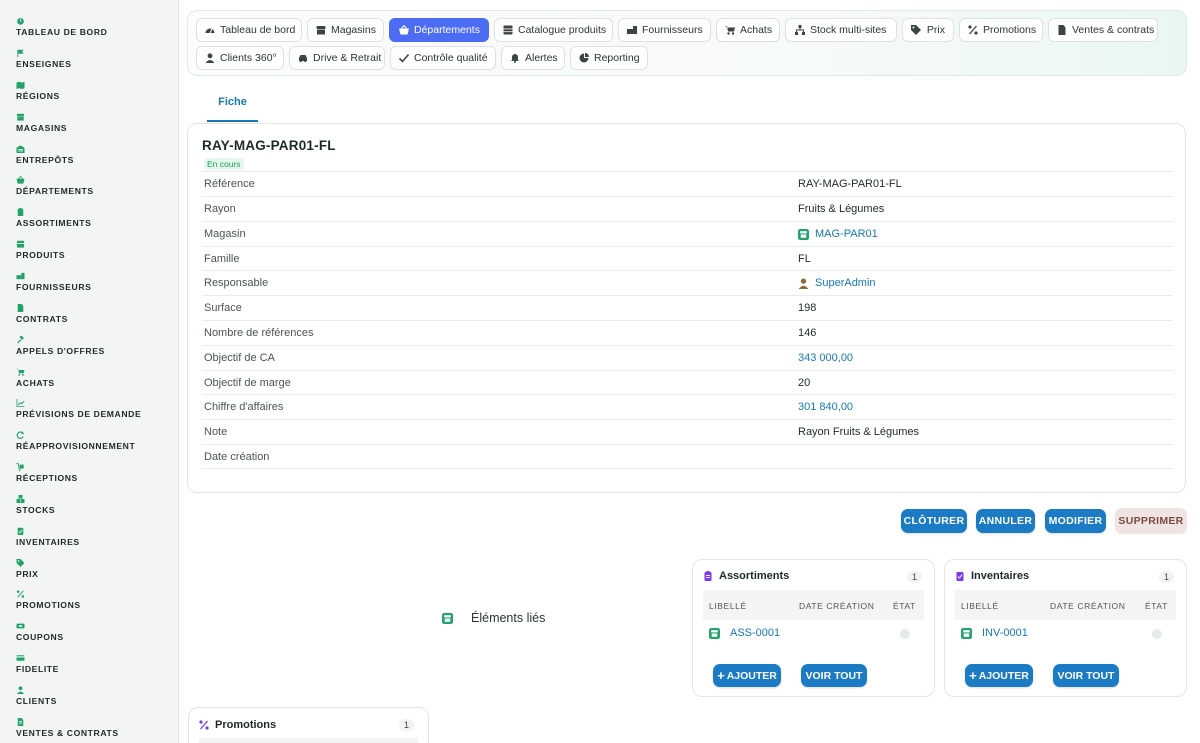 The image size is (1200, 743). I want to click on related-items-text: Éléments liés, so click(508, 618).